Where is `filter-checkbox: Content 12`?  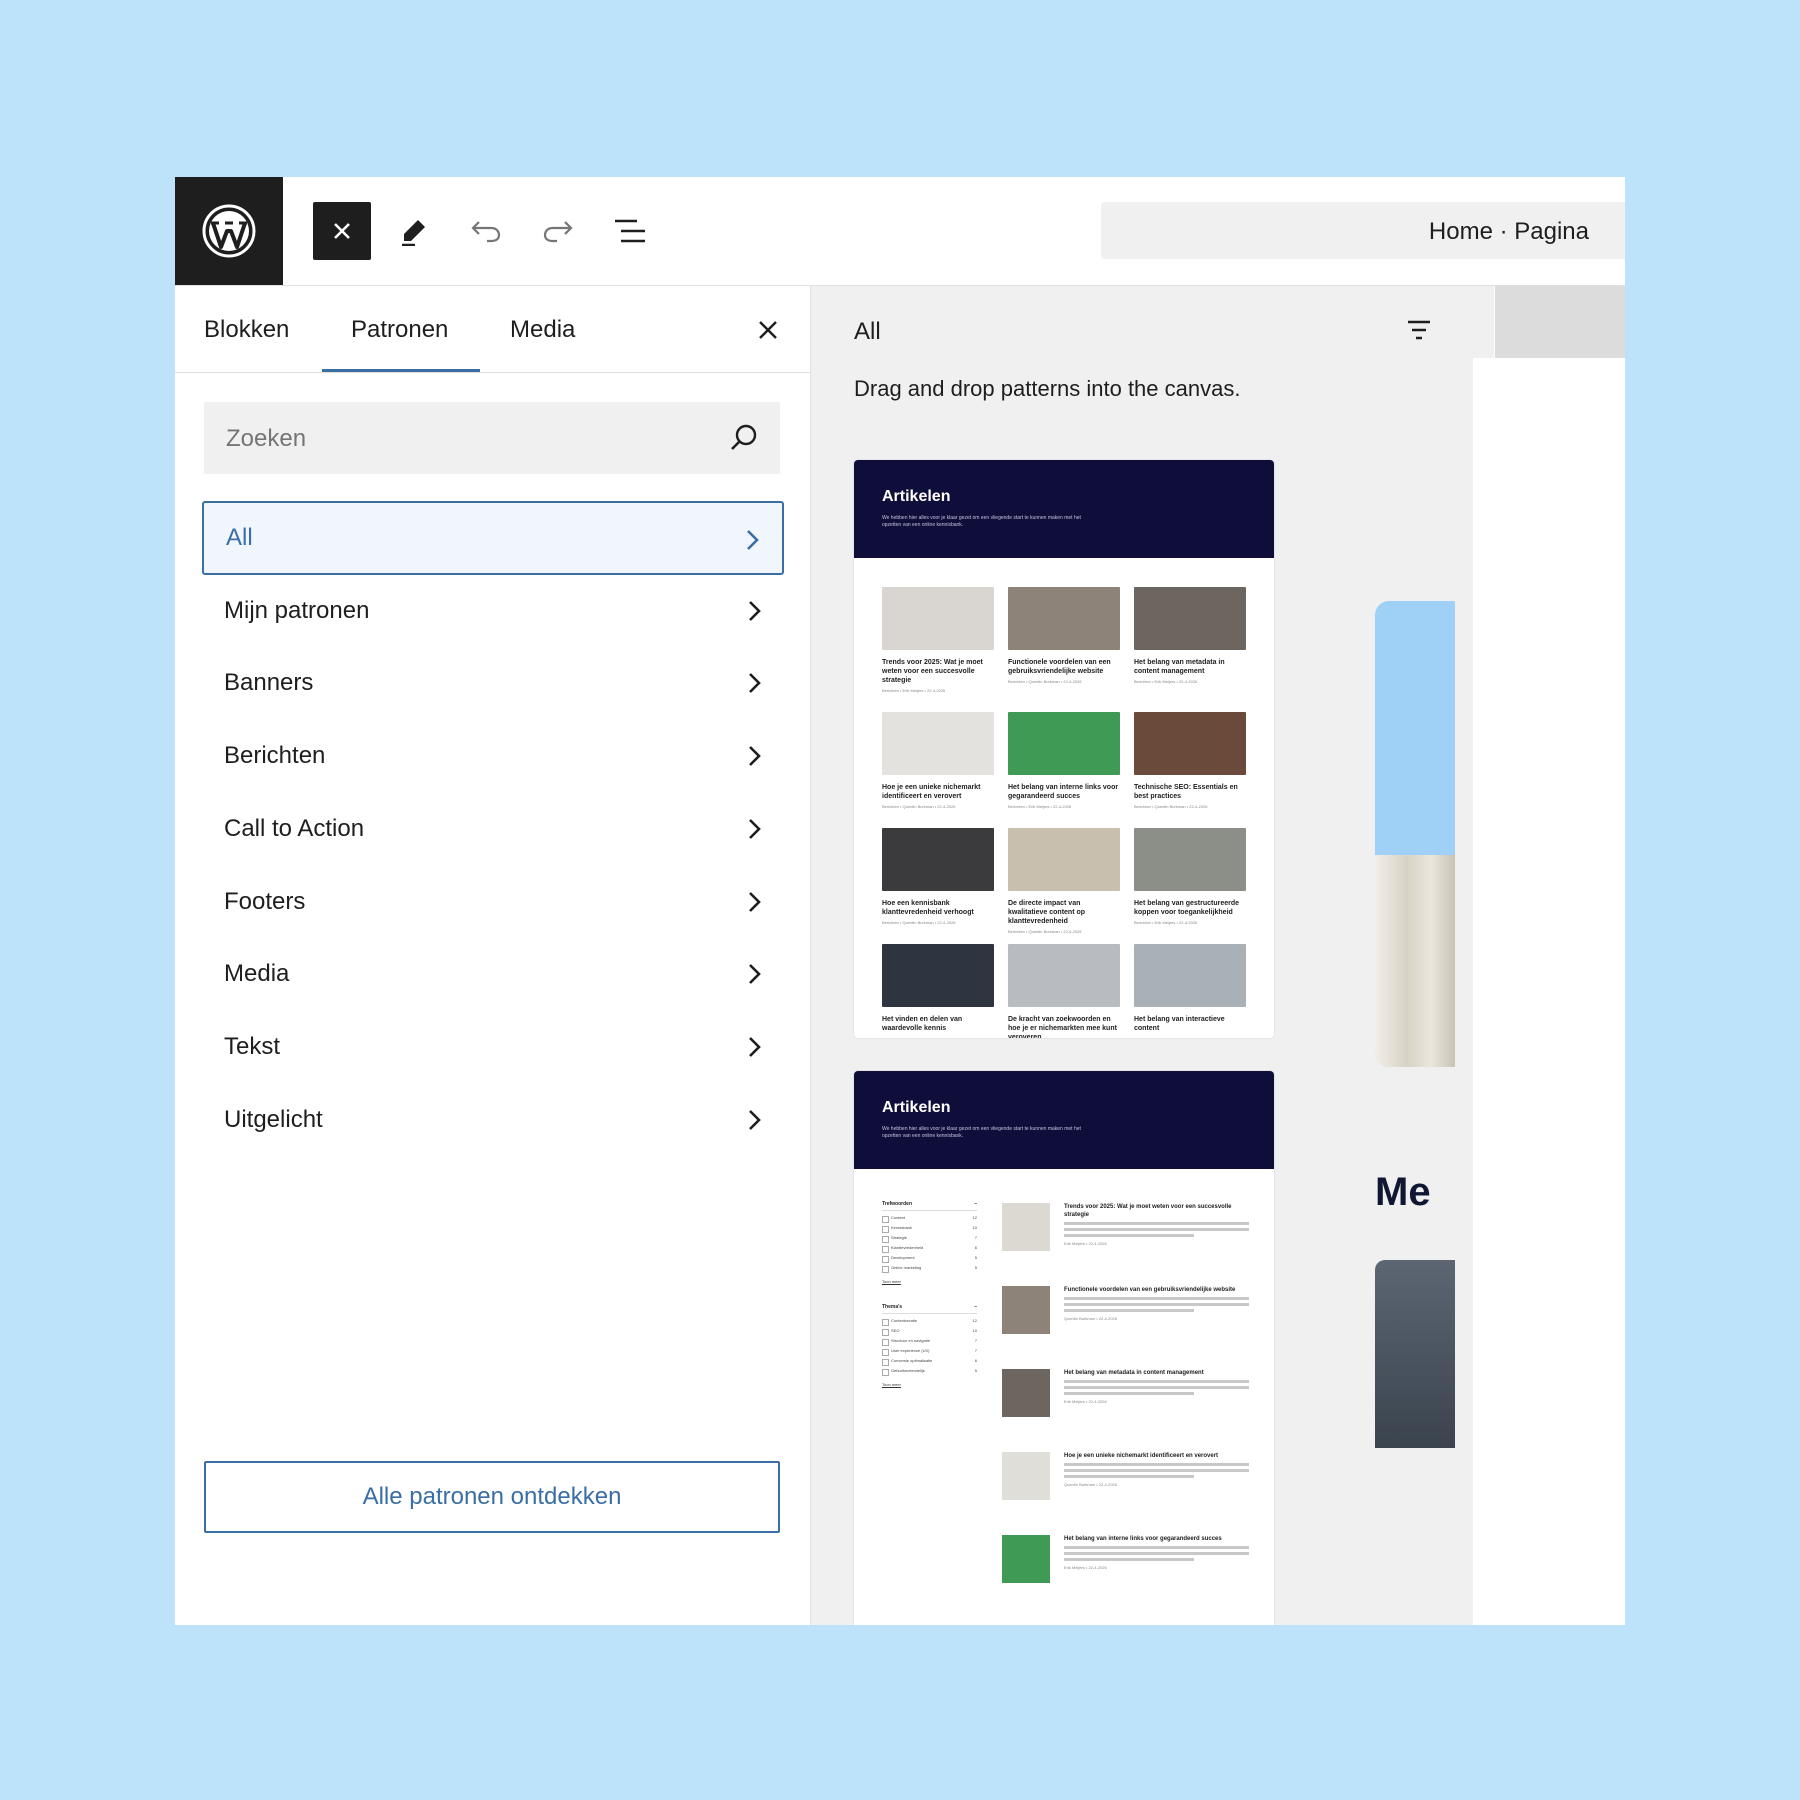
filter-checkbox: Content 12 is located at coordinates (929, 1220).